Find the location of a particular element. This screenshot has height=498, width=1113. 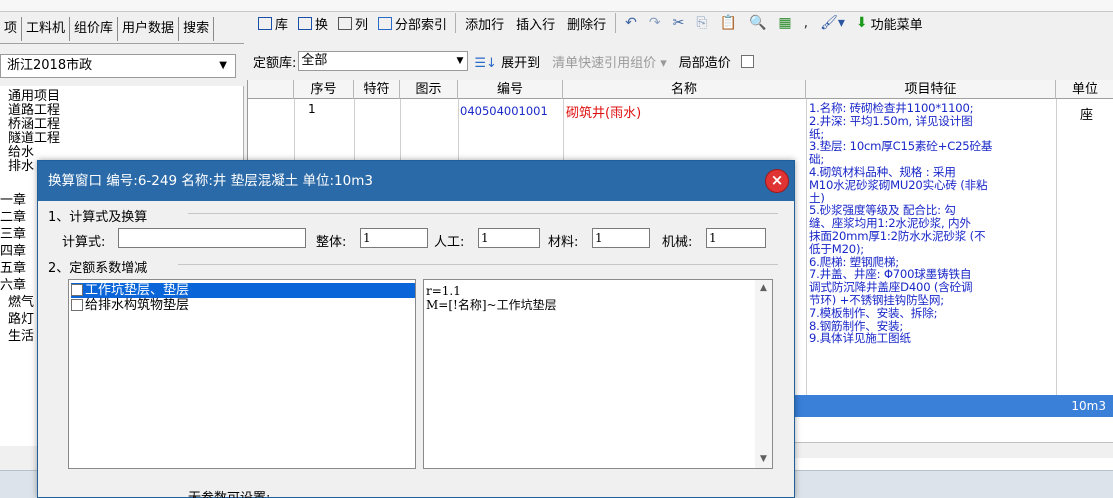

quota-select-value: 全部 is located at coordinates (314, 60).